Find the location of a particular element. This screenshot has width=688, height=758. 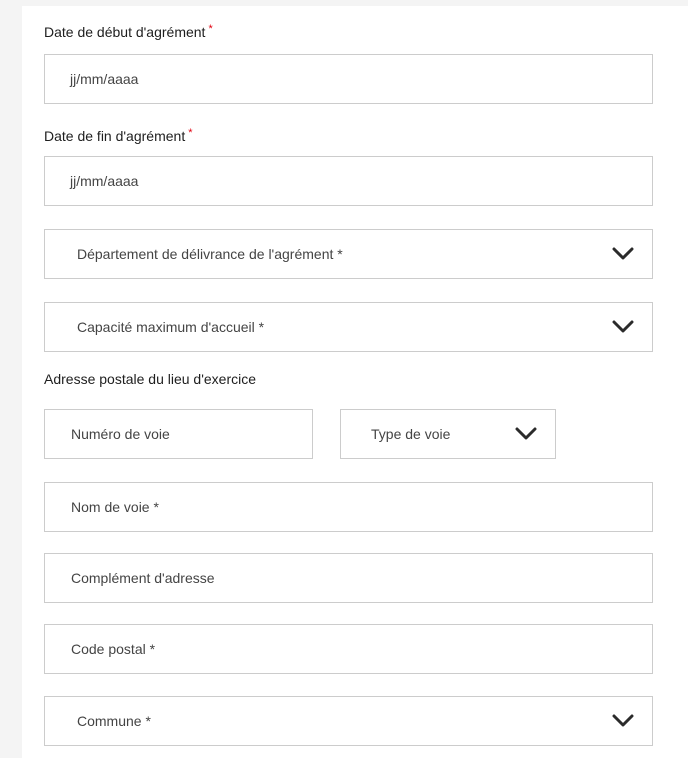

date-fin-input: jj/mm/aaaa is located at coordinates (348, 181).